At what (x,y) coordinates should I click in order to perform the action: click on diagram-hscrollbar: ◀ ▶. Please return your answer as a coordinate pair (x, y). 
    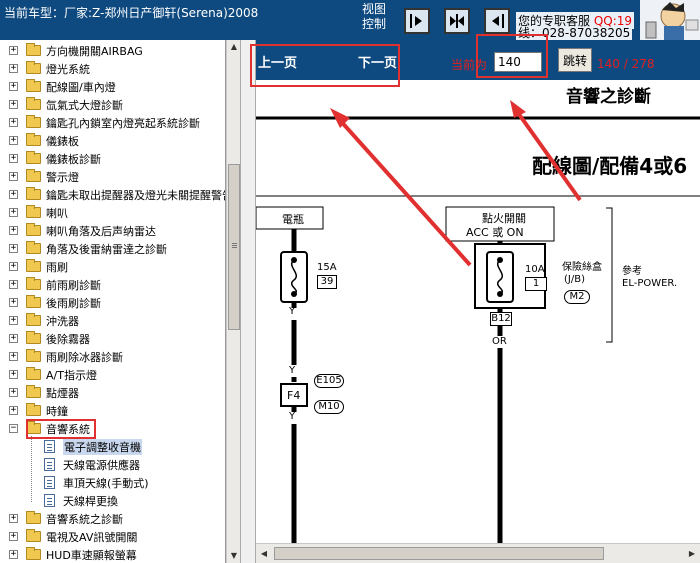
    Looking at the image, I should click on (478, 553).